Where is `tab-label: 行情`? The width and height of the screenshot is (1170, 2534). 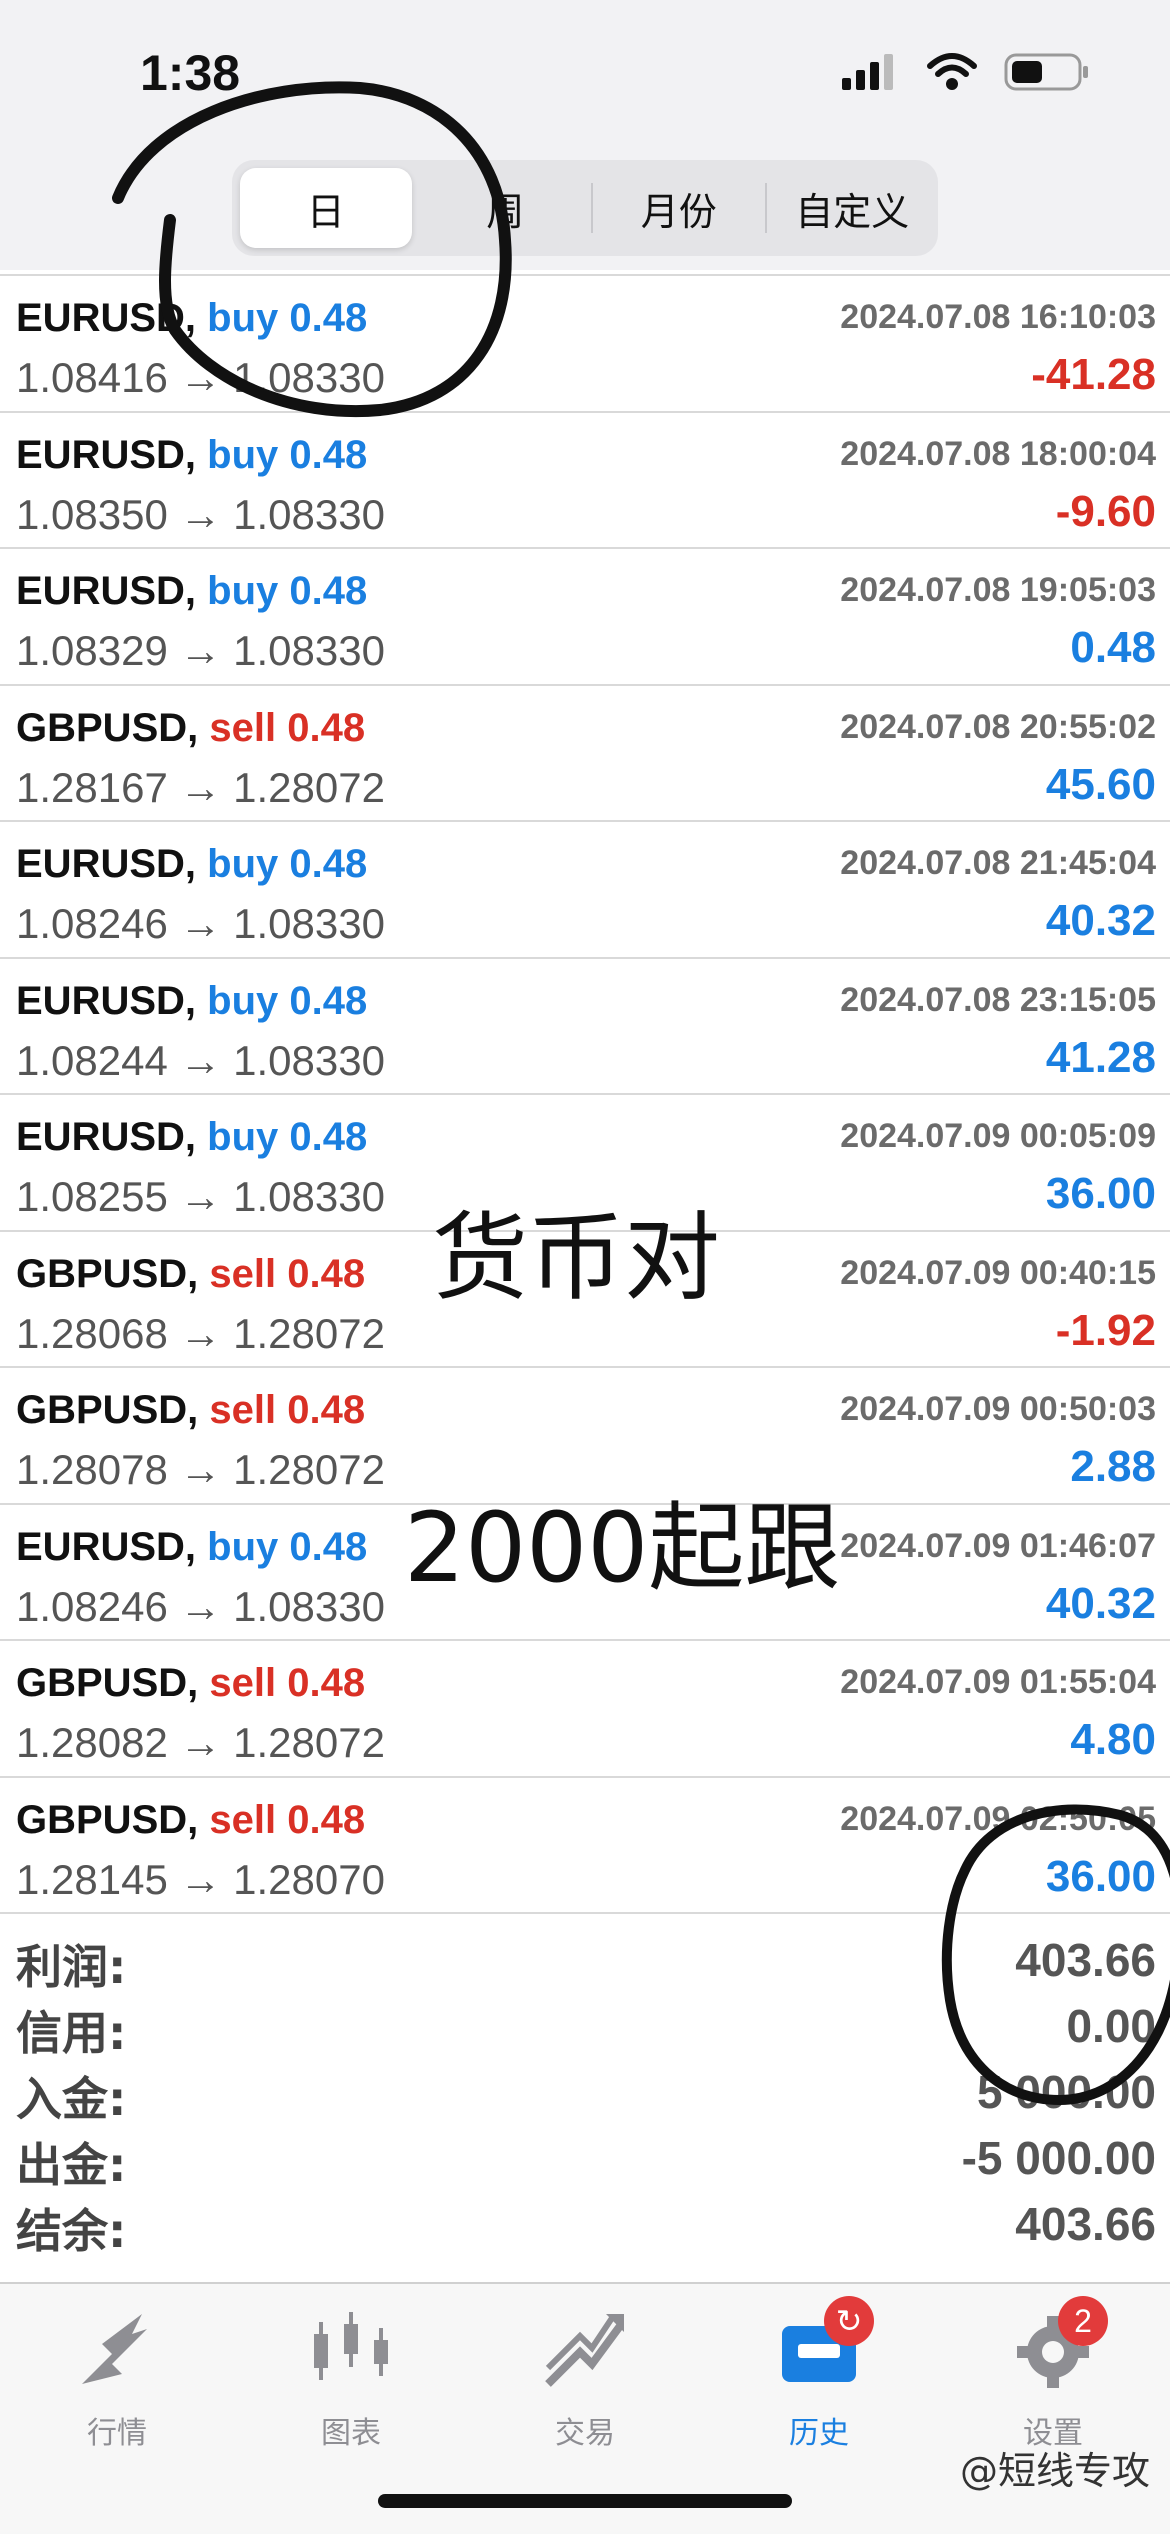 tab-label: 行情 is located at coordinates (117, 2433).